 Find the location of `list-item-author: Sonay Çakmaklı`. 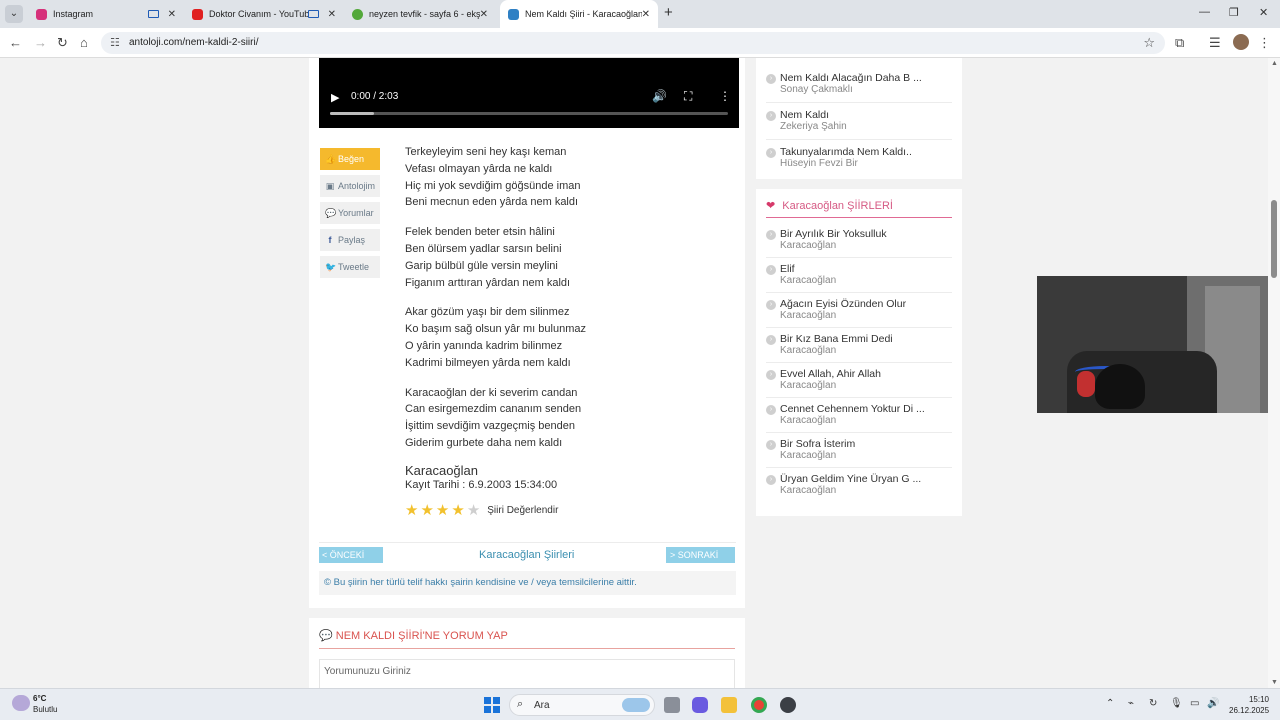

list-item-author: Sonay Çakmaklı is located at coordinates (816, 89).